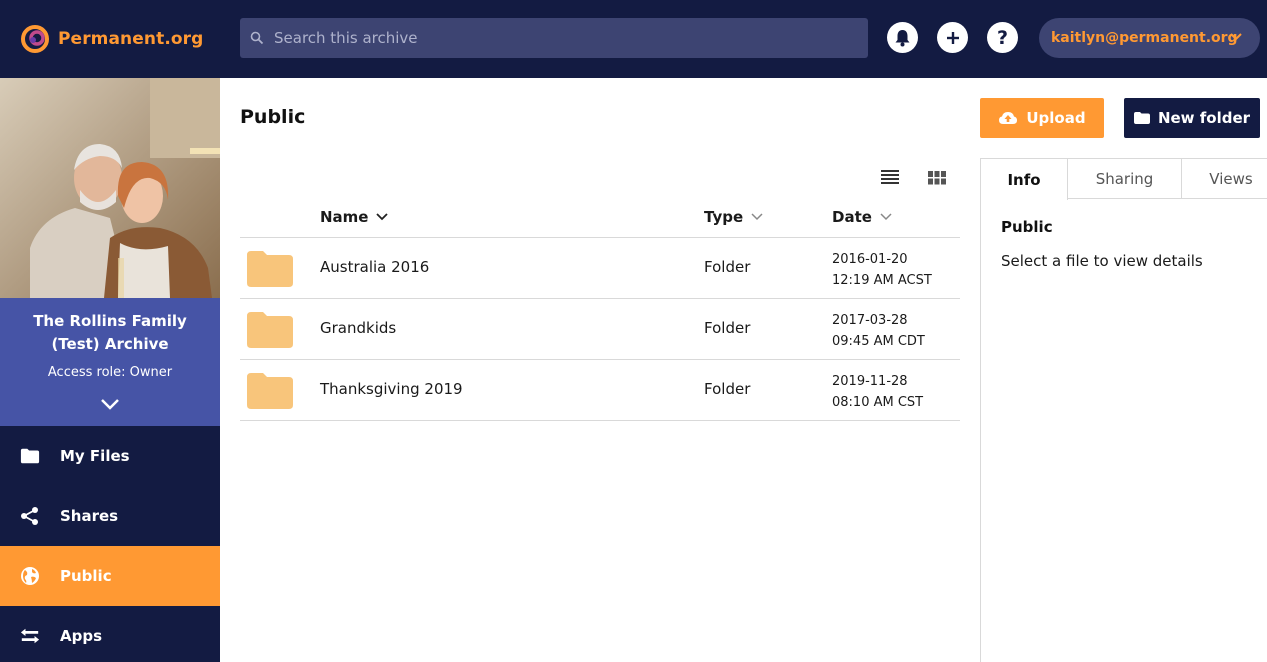 The width and height of the screenshot is (1267, 662). What do you see at coordinates (600, 329) in the screenshot?
I see `table-row: Grandkids Folder 2017-03-28 09:45 AM CDT` at bounding box center [600, 329].